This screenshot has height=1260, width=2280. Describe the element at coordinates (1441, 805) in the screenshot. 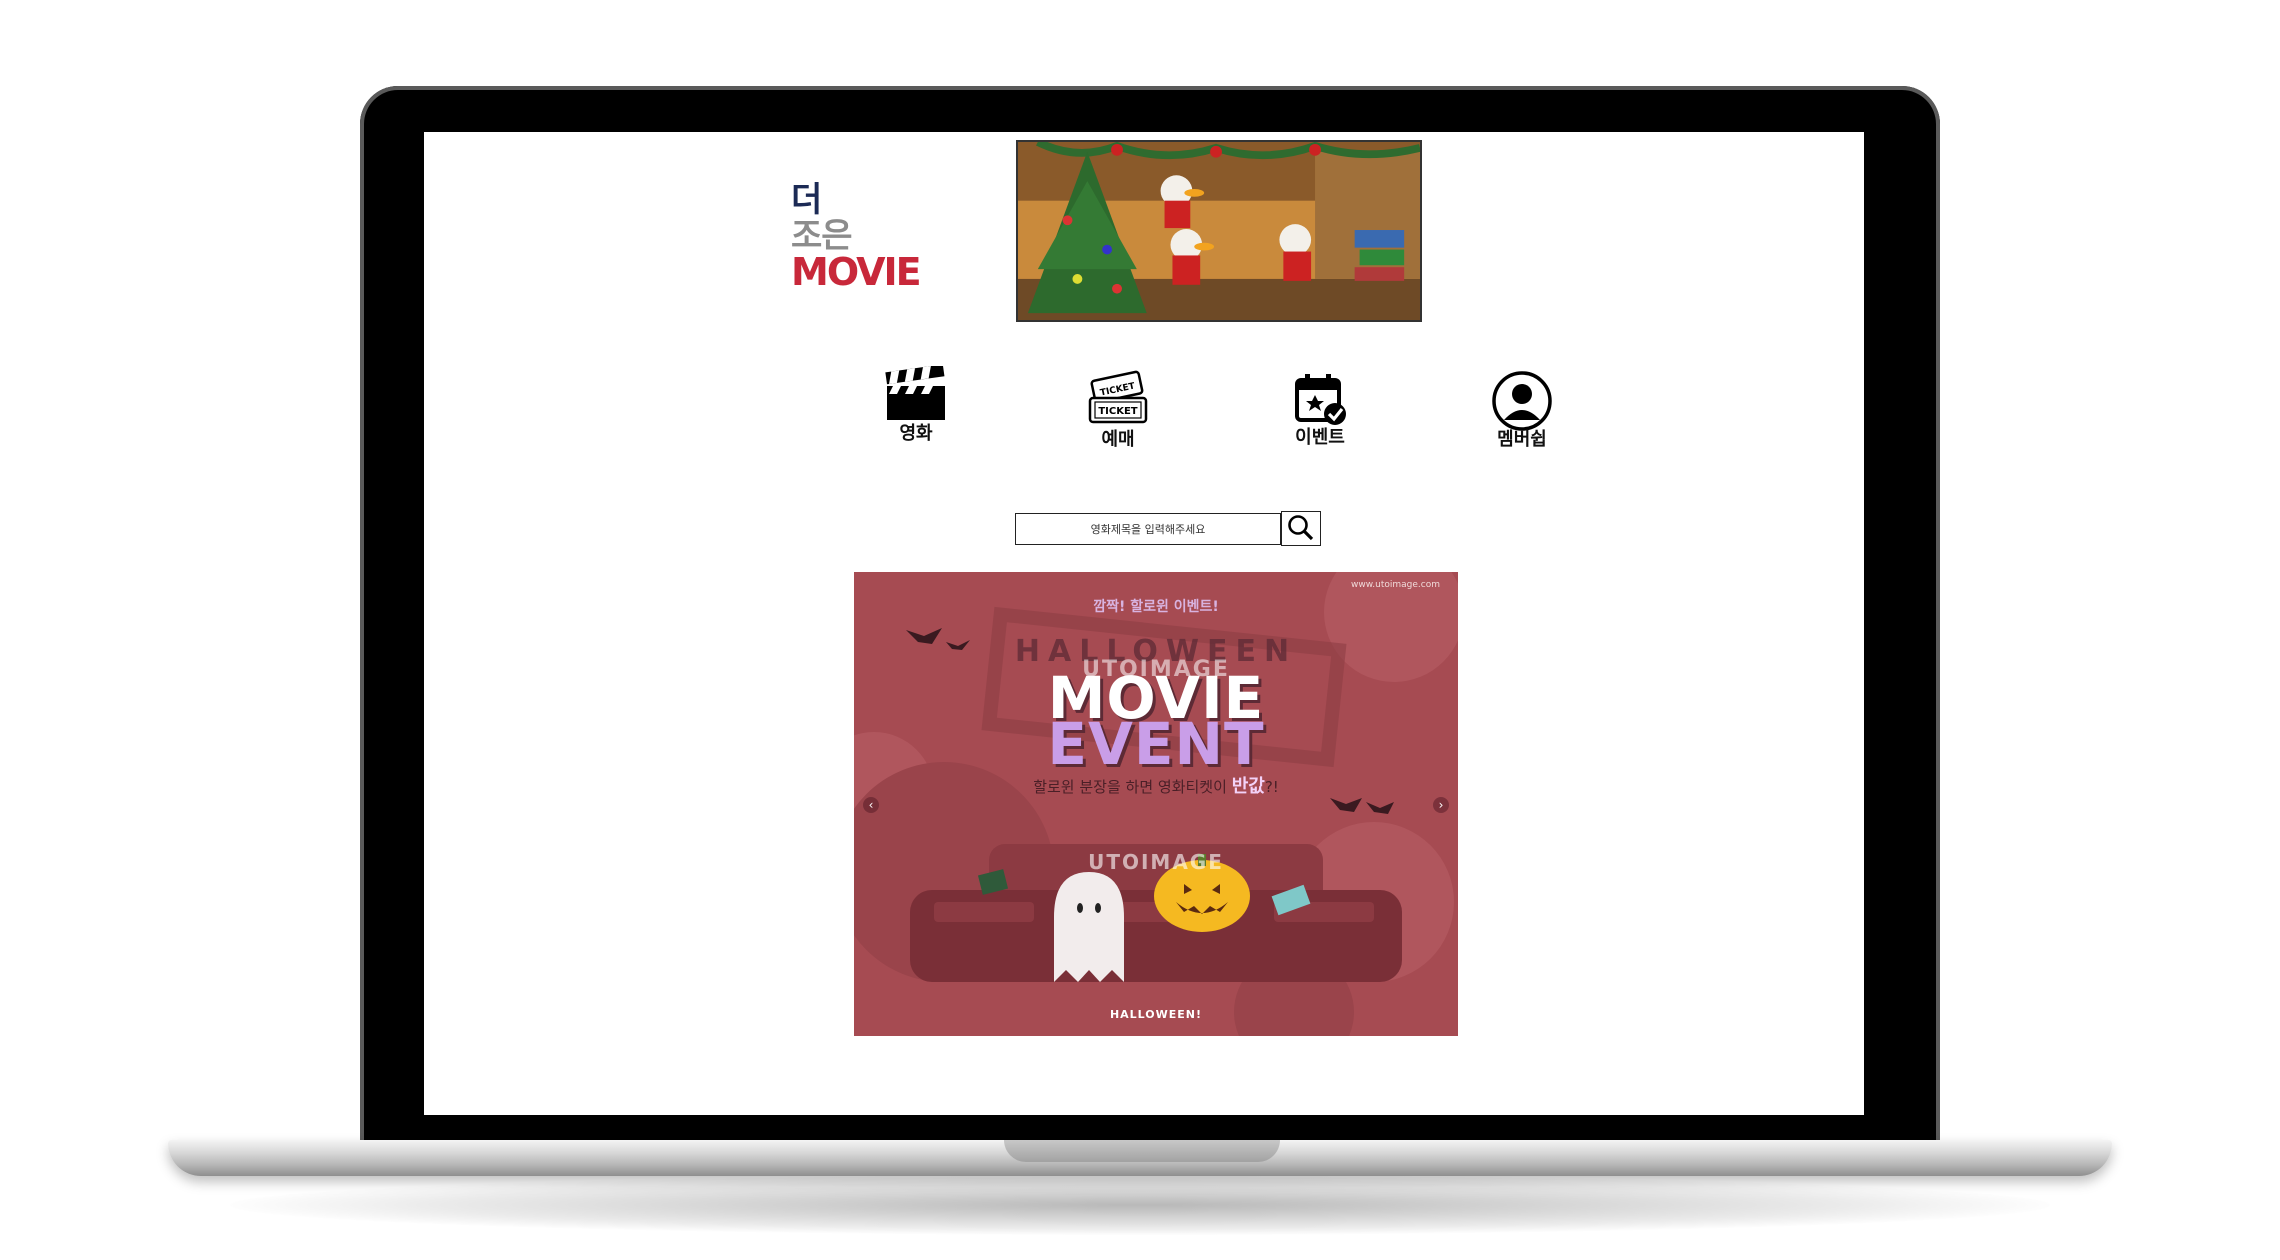

I see `slider-next-arrow-icon: ›` at that location.